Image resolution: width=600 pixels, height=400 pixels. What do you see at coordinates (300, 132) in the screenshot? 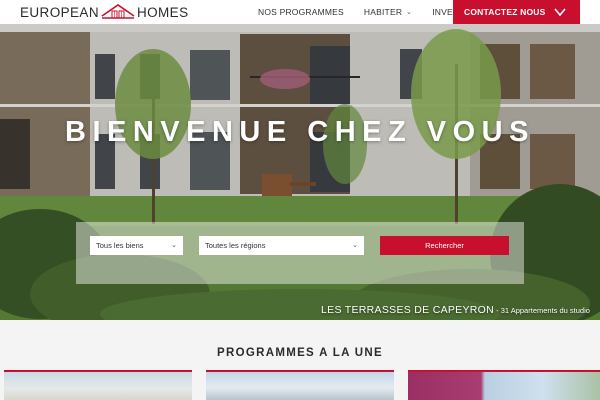
I see `hero-title: BIENVENUE CHEZ VOUS` at bounding box center [300, 132].